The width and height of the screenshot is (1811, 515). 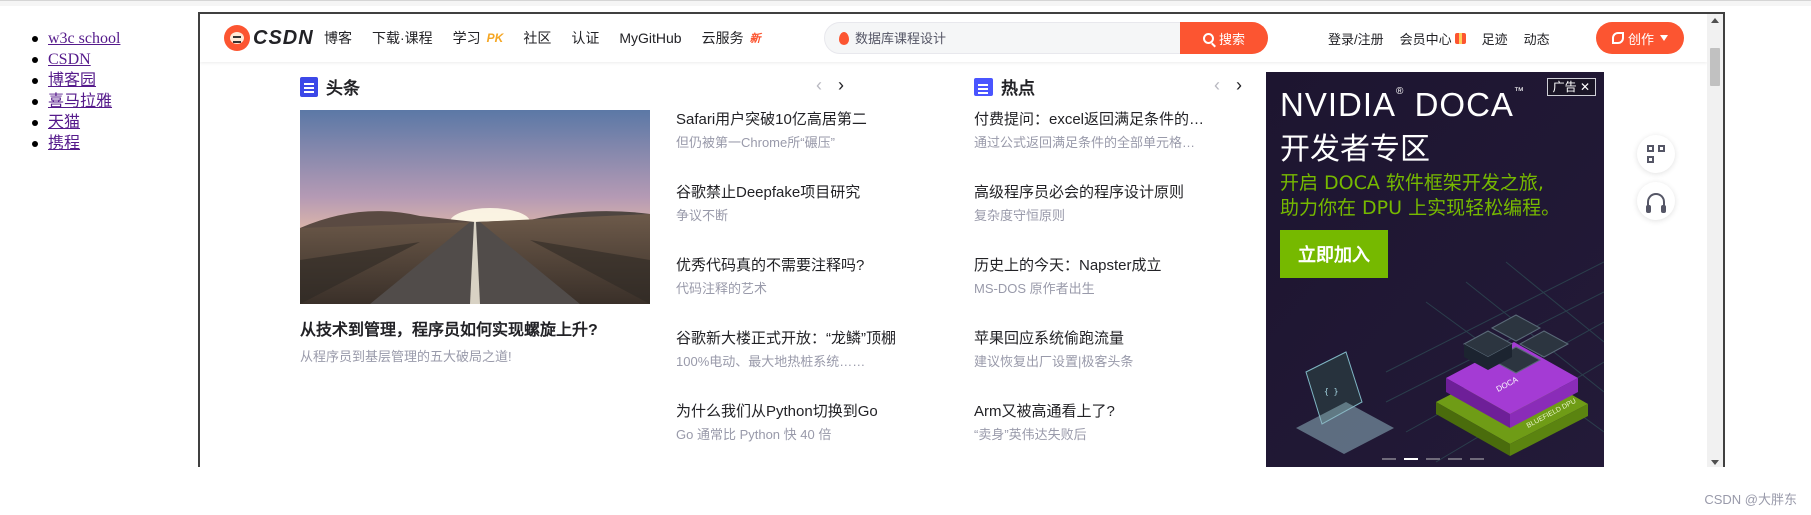 What do you see at coordinates (237, 38) in the screenshot?
I see `monkey-logo-icon` at bounding box center [237, 38].